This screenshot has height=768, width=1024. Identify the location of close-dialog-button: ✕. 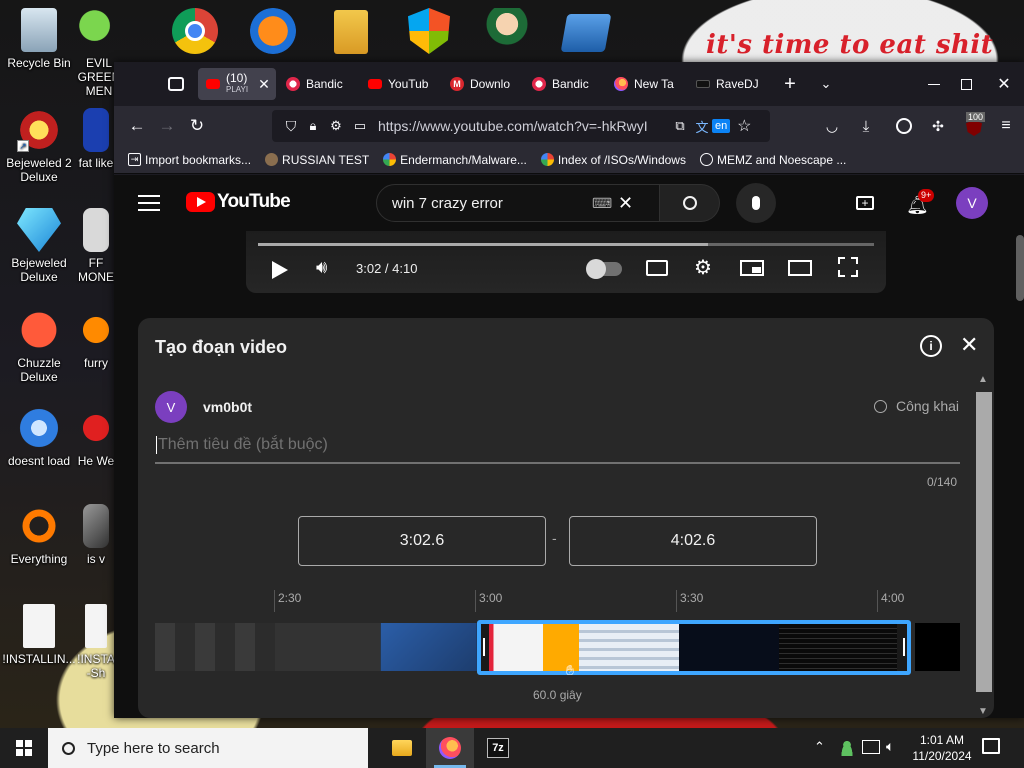
(969, 345).